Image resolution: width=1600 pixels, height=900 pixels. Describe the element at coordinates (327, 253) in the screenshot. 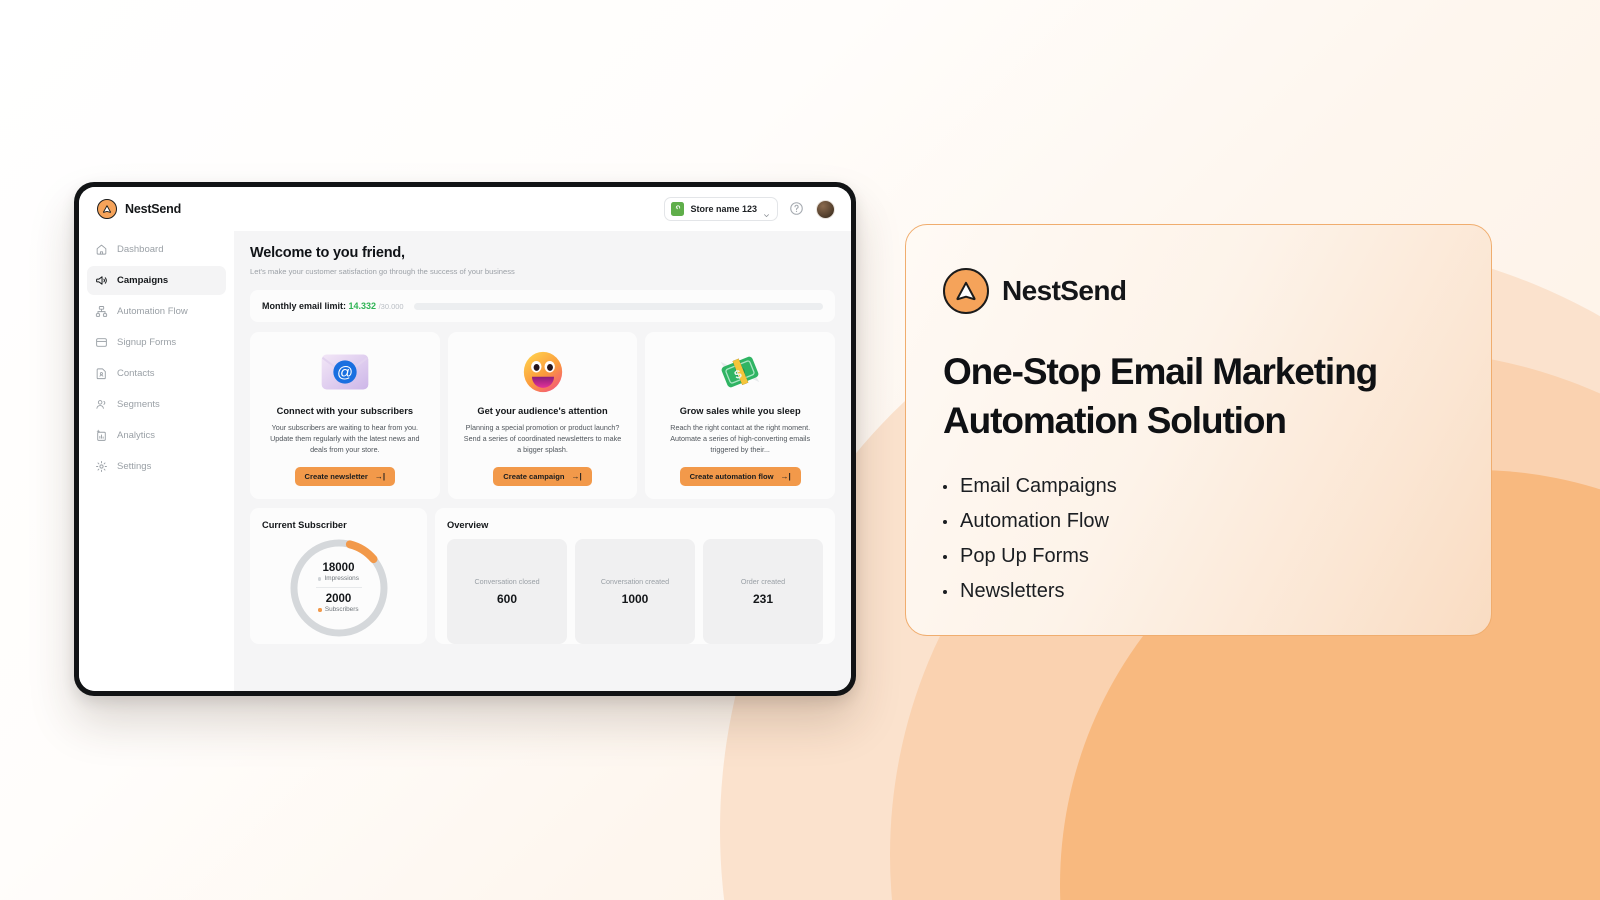

I see `page-title: Welcome to you friend,` at that location.